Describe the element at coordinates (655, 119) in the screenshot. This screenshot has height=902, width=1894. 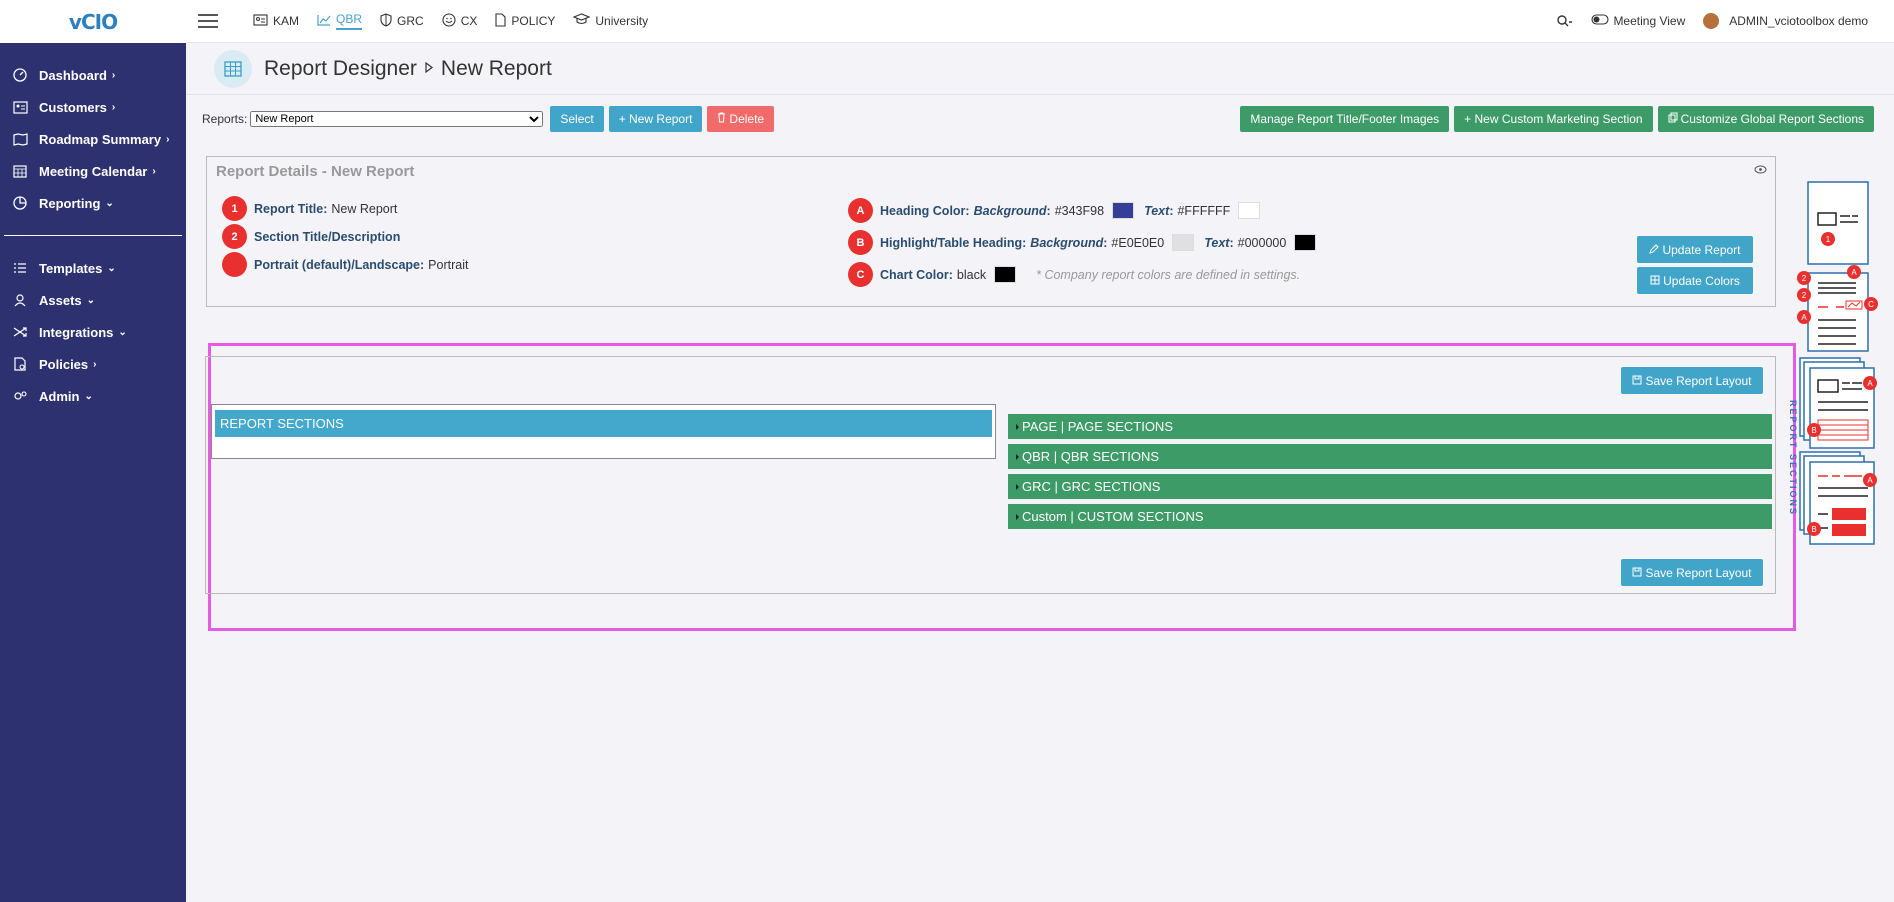
I see `new-report-button: + New Report` at that location.